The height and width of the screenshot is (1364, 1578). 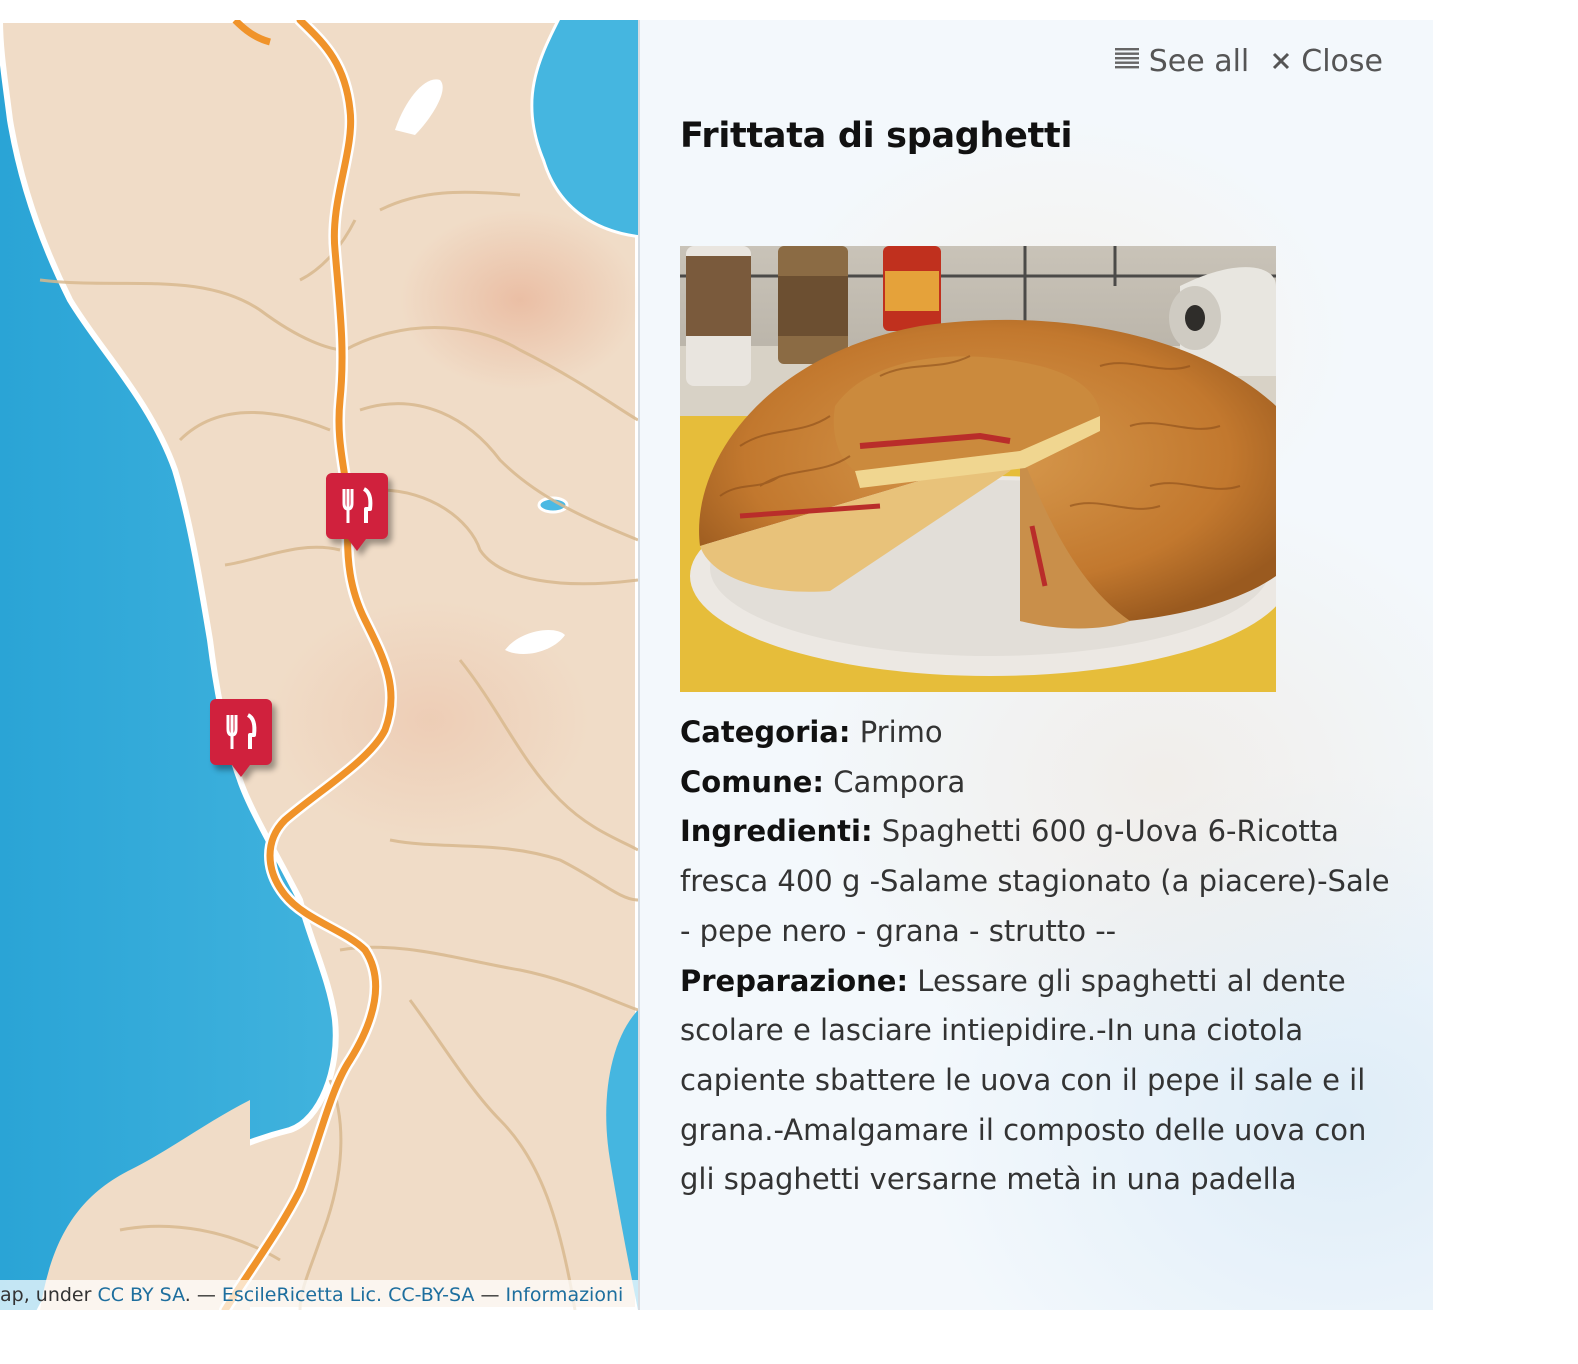 I want to click on close-icon, so click(x=1281, y=61).